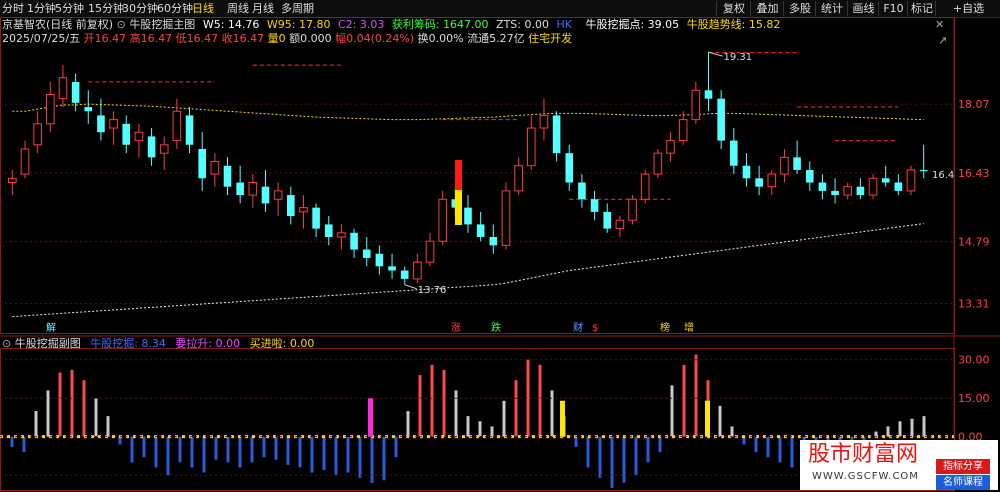  I want to click on c2-value: C2: 3.03, so click(361, 24).